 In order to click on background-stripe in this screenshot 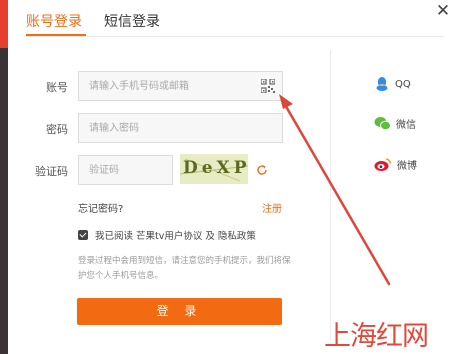, I will do `click(4, 24)`.